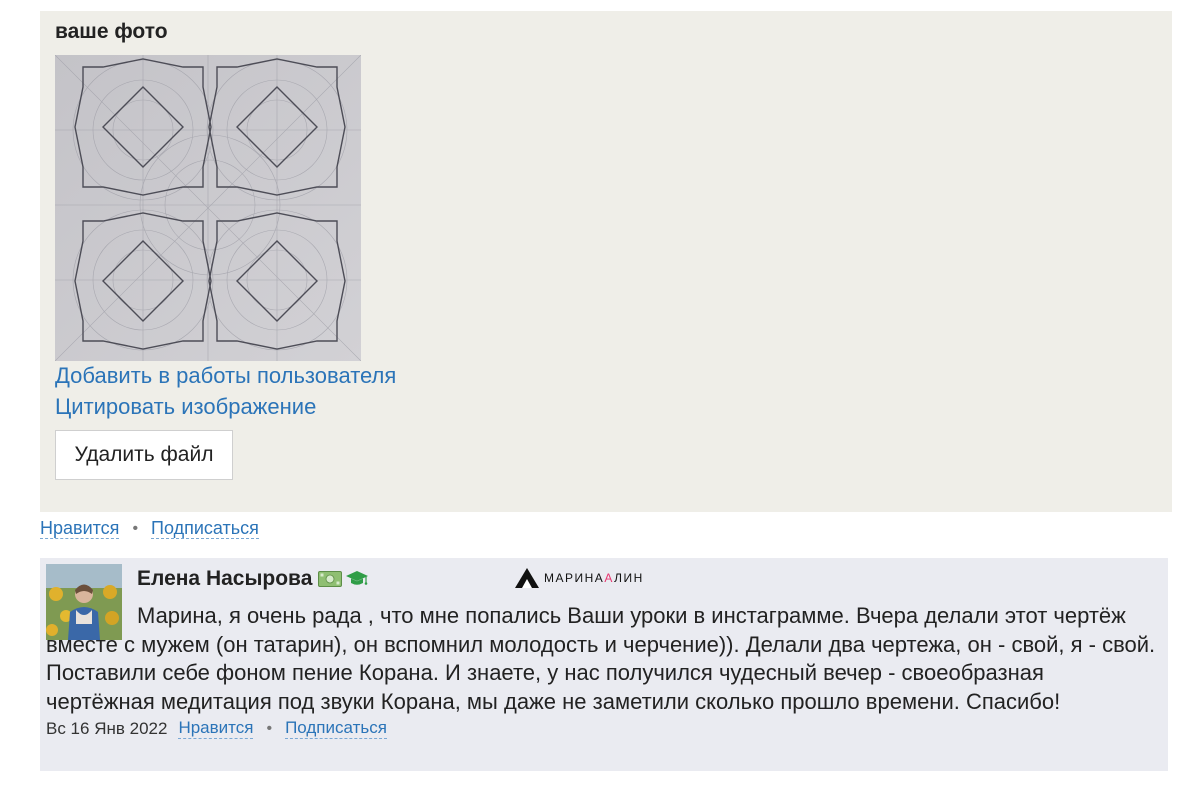  I want to click on uploaded-photo, so click(208, 208).